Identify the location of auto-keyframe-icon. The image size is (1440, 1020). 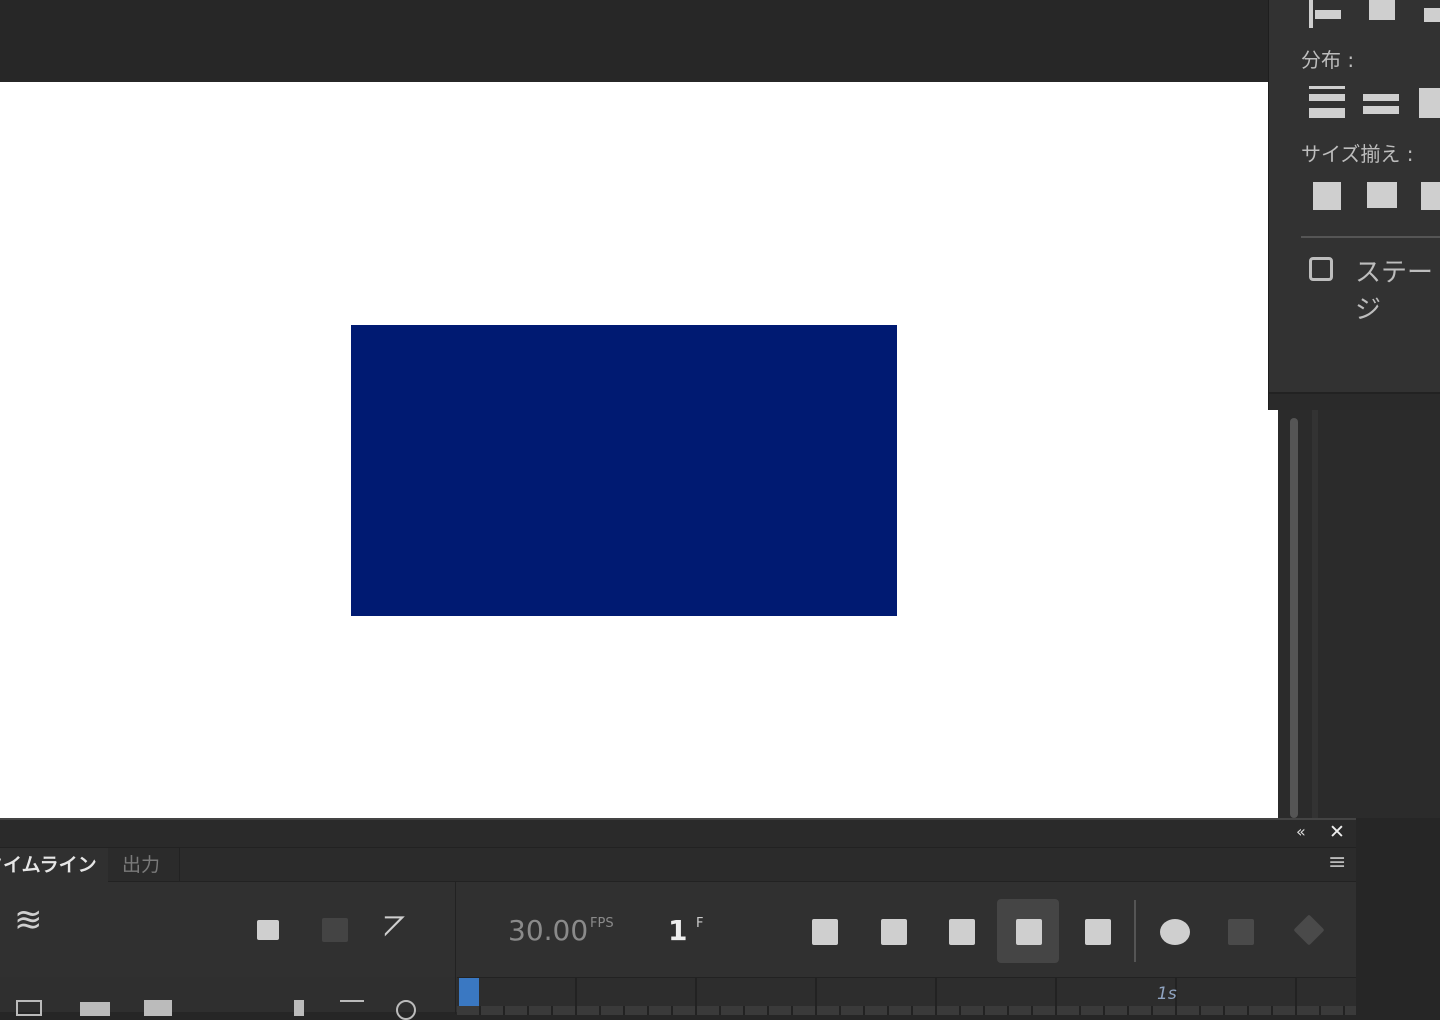
(1029, 932).